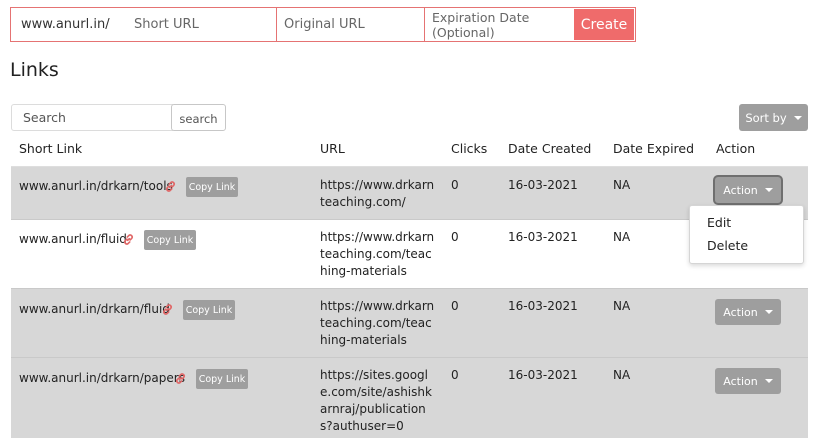 Image resolution: width=828 pixels, height=438 pixels. Describe the element at coordinates (51, 148) in the screenshot. I see `column-header-short-link: Short Link` at that location.